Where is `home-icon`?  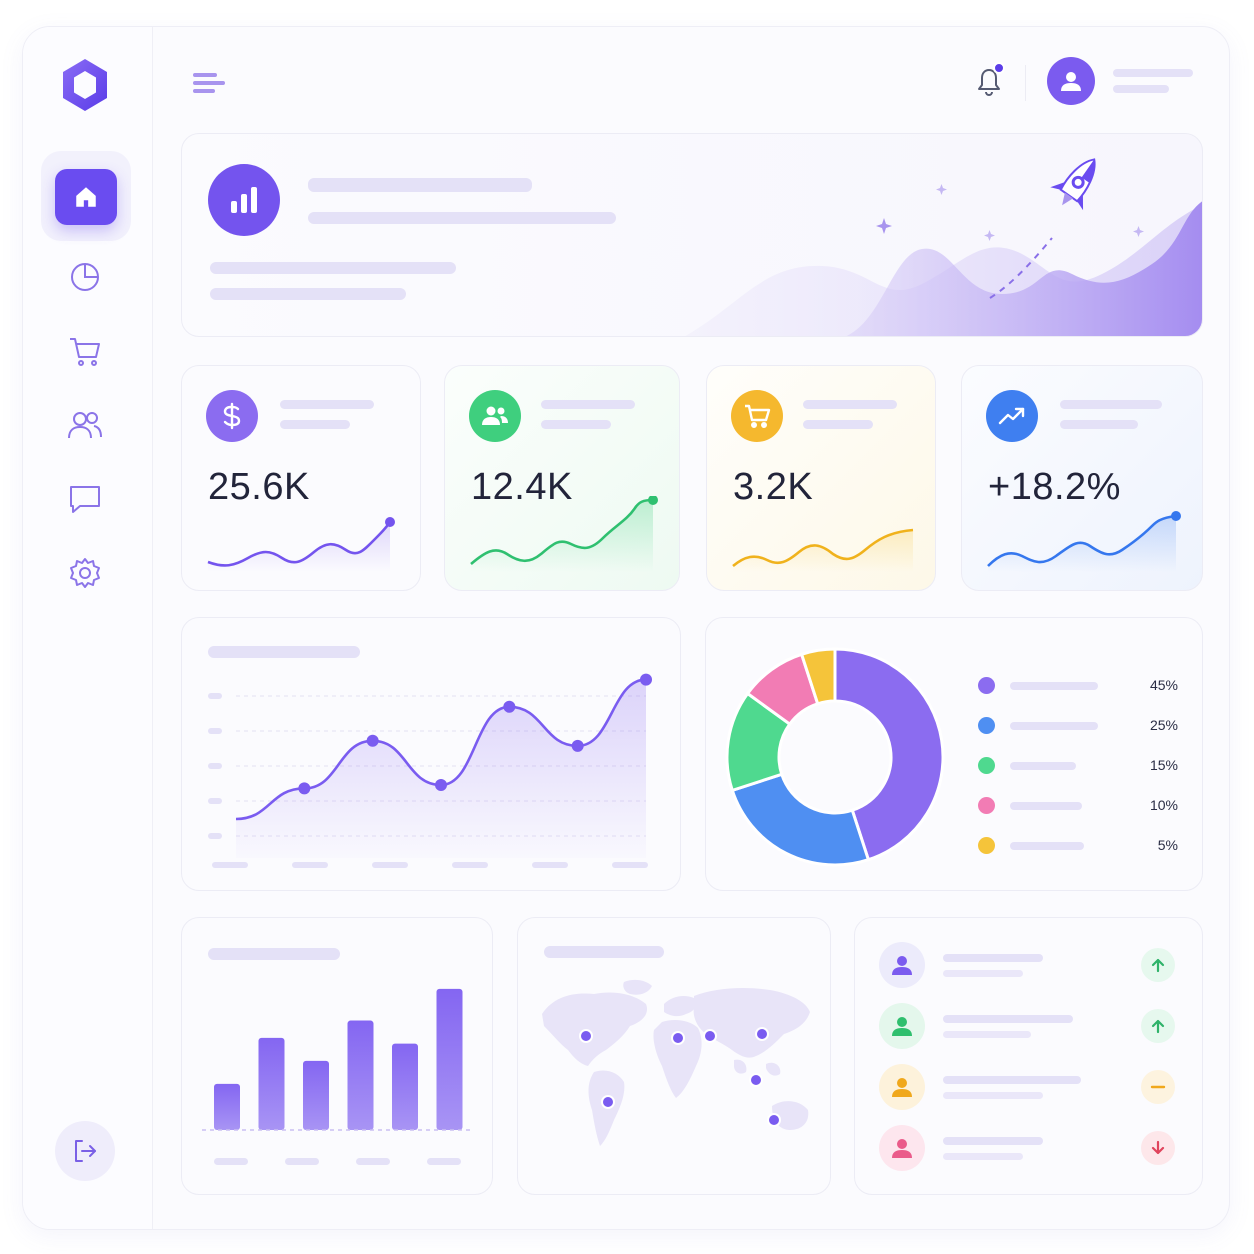
home-icon is located at coordinates (86, 197).